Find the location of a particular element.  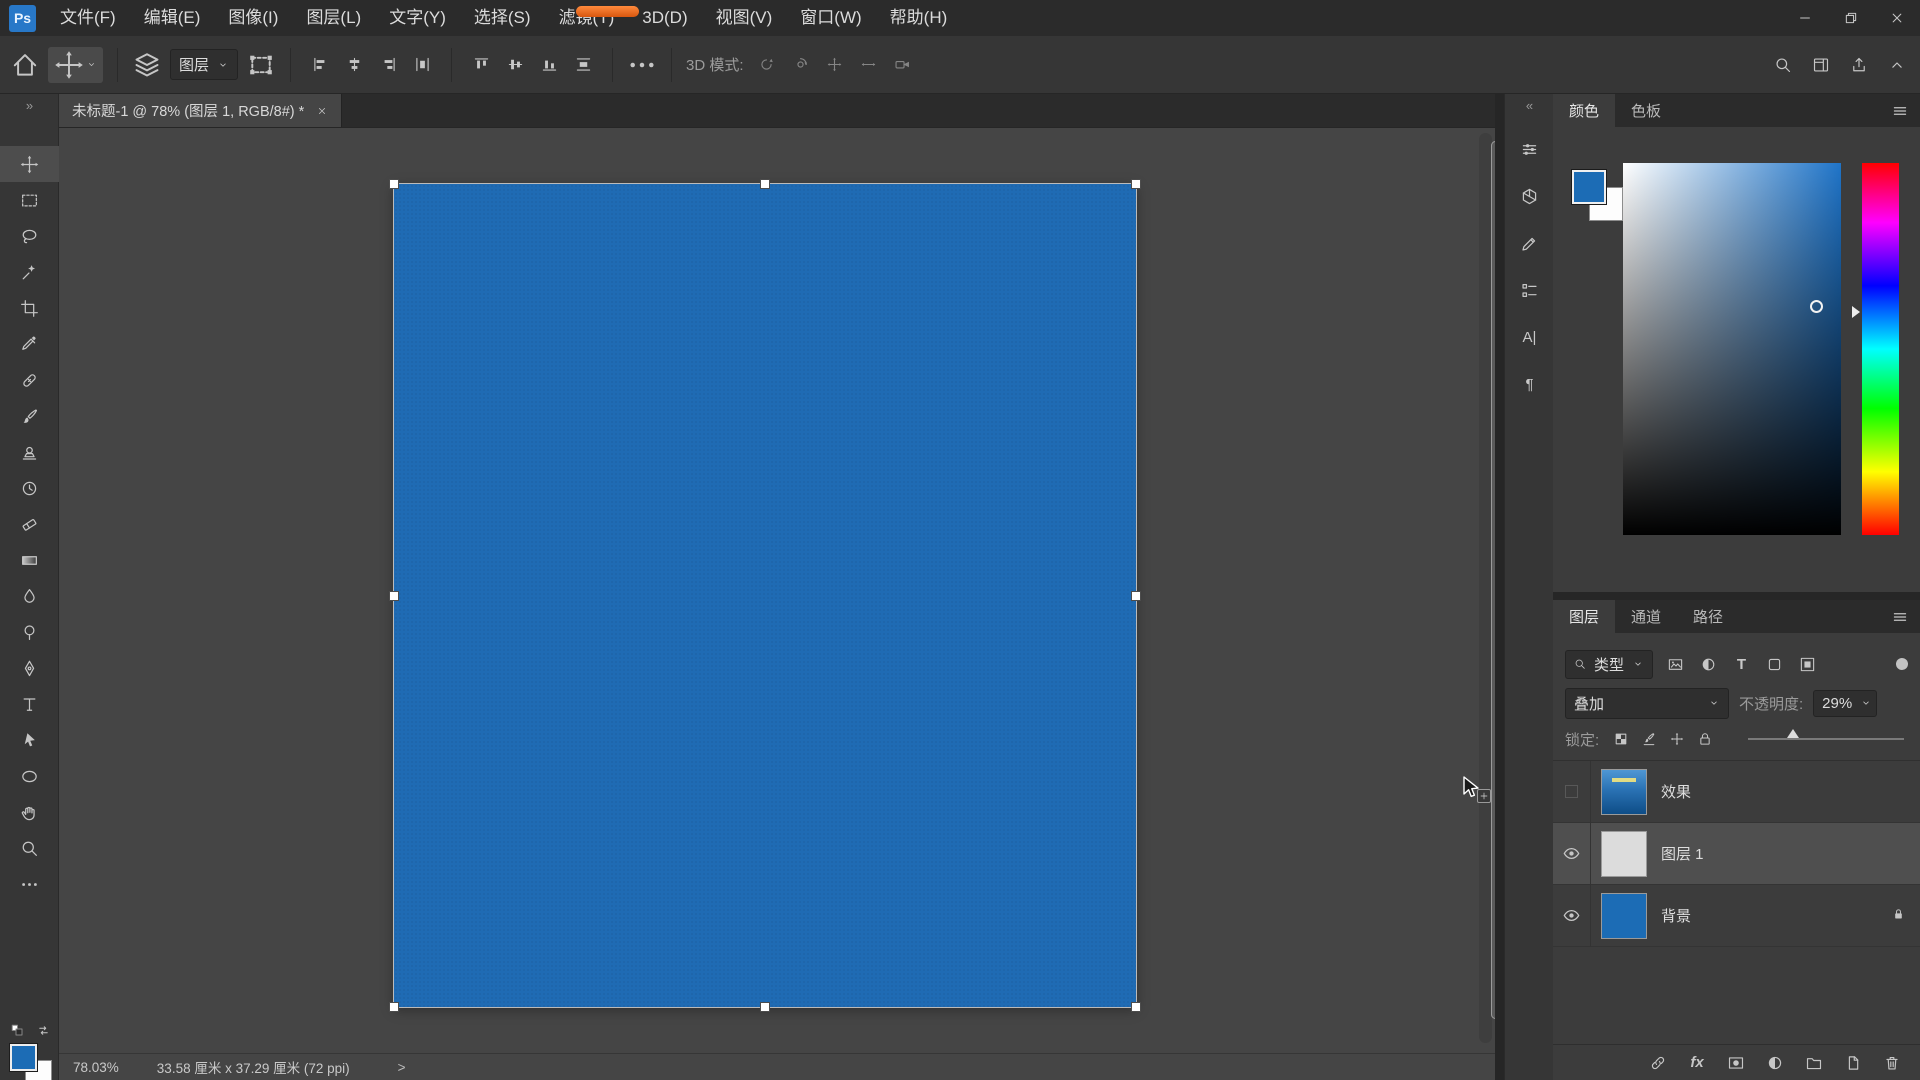

3d-pan-button is located at coordinates (835, 65).